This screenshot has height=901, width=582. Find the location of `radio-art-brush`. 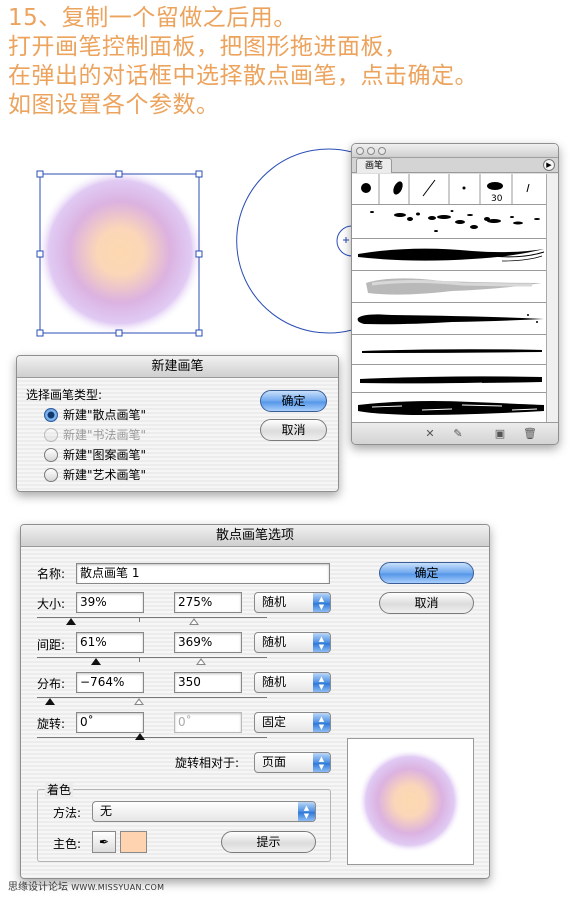

radio-art-brush is located at coordinates (51, 475).